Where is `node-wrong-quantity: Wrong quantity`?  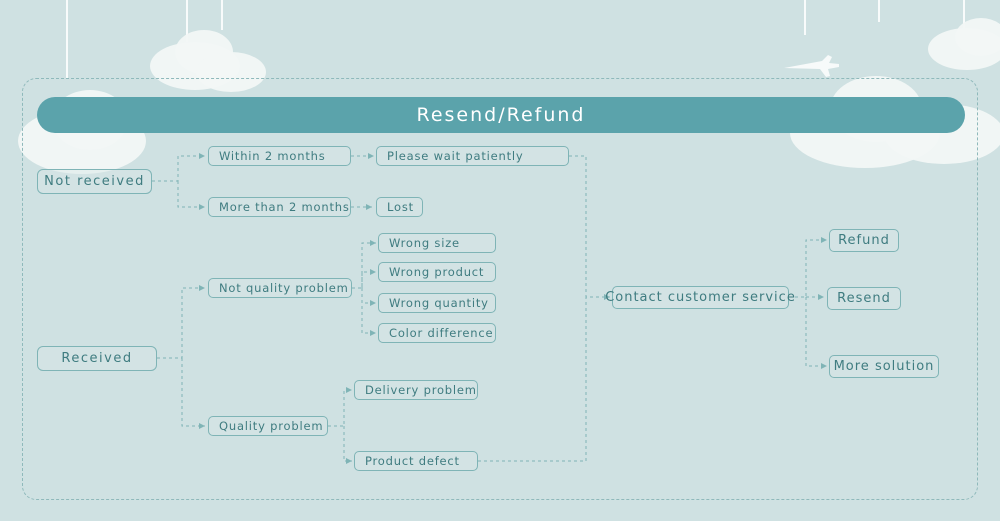 node-wrong-quantity: Wrong quantity is located at coordinates (437, 303).